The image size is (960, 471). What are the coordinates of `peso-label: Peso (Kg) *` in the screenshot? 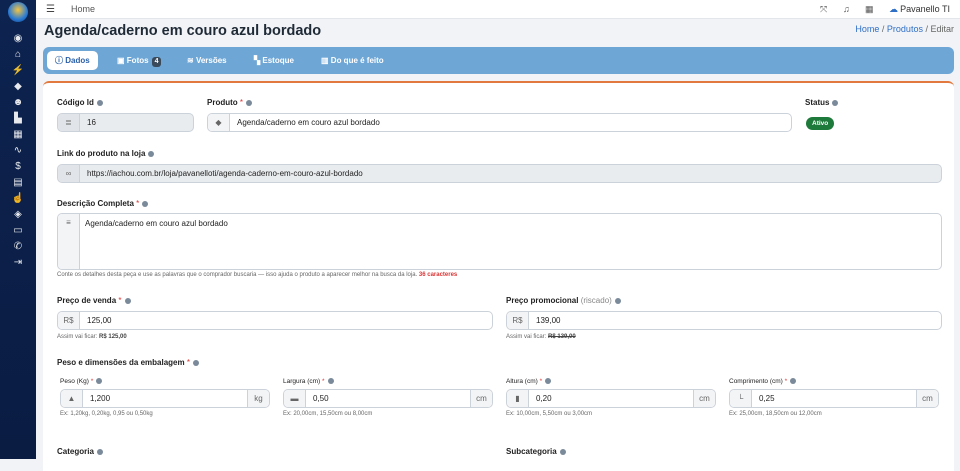 It's located at (81, 381).